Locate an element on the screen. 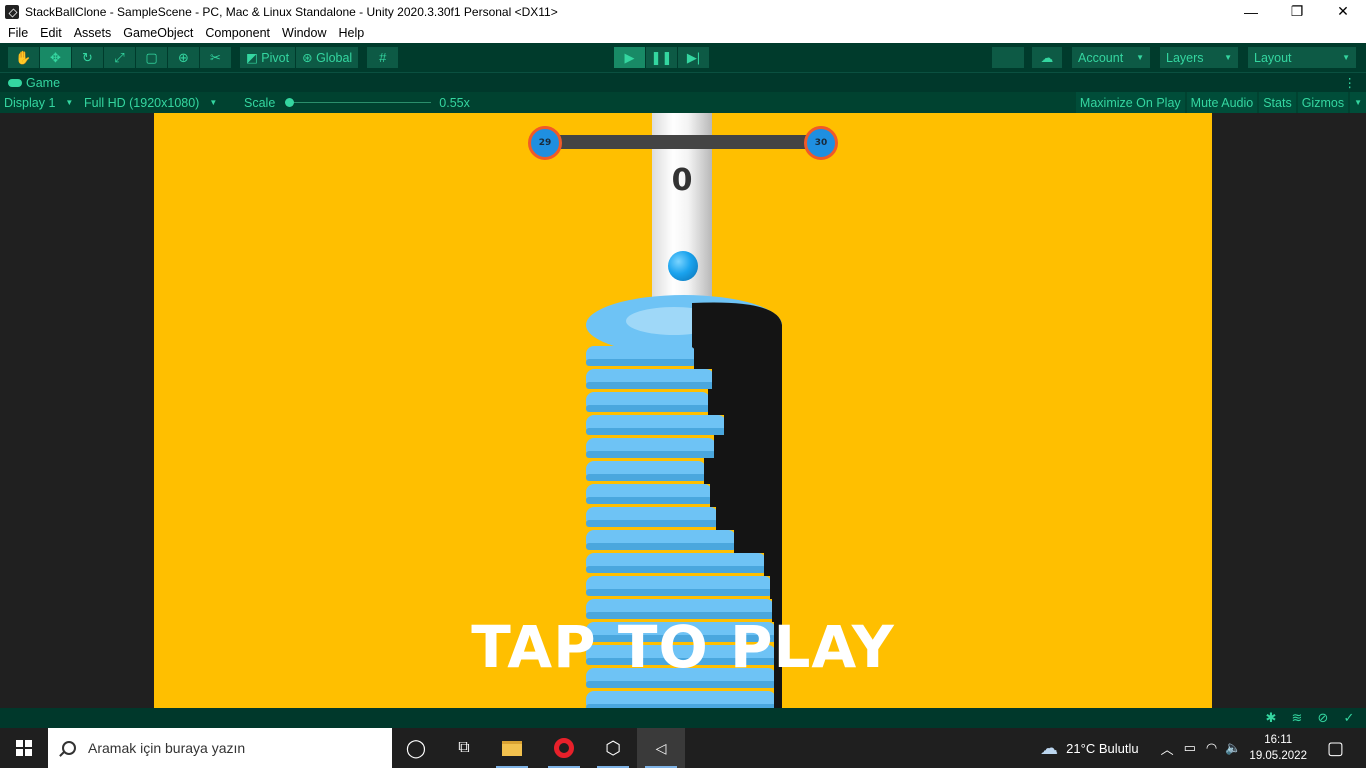 Image resolution: width=1366 pixels, height=768 pixels. display-label: Display 1 is located at coordinates (30, 102).